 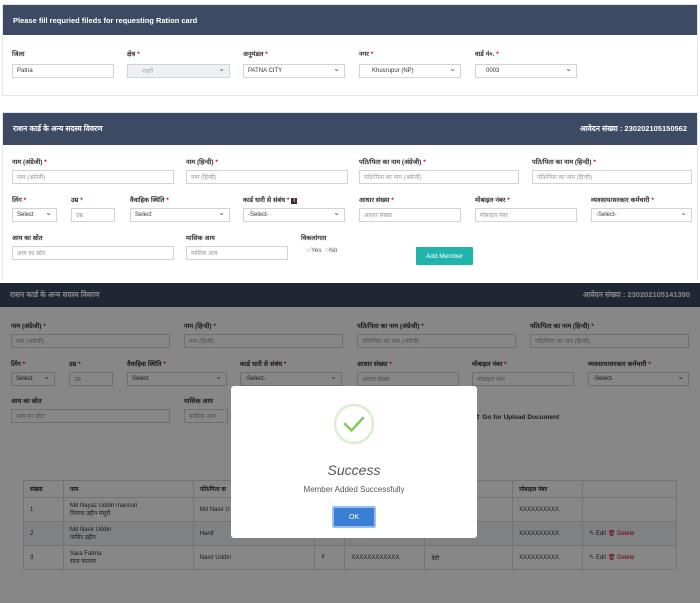 What do you see at coordinates (180, 215) in the screenshot?
I see `marital-select: Select` at bounding box center [180, 215].